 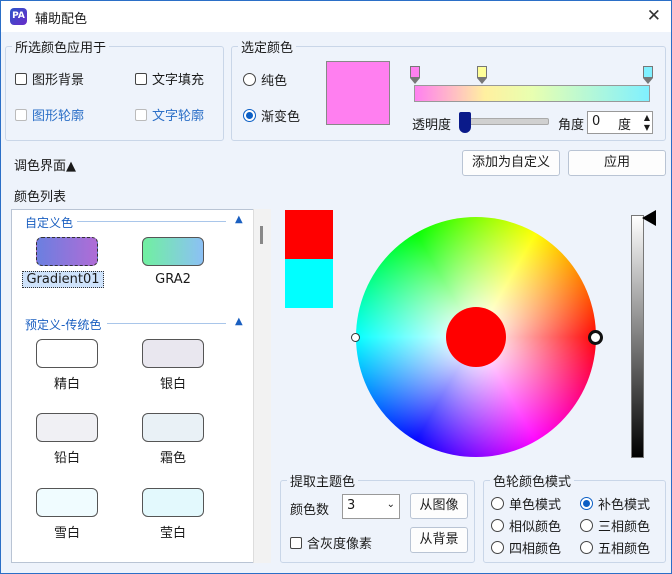 I want to click on color-preview-swatch, so click(x=358, y=93).